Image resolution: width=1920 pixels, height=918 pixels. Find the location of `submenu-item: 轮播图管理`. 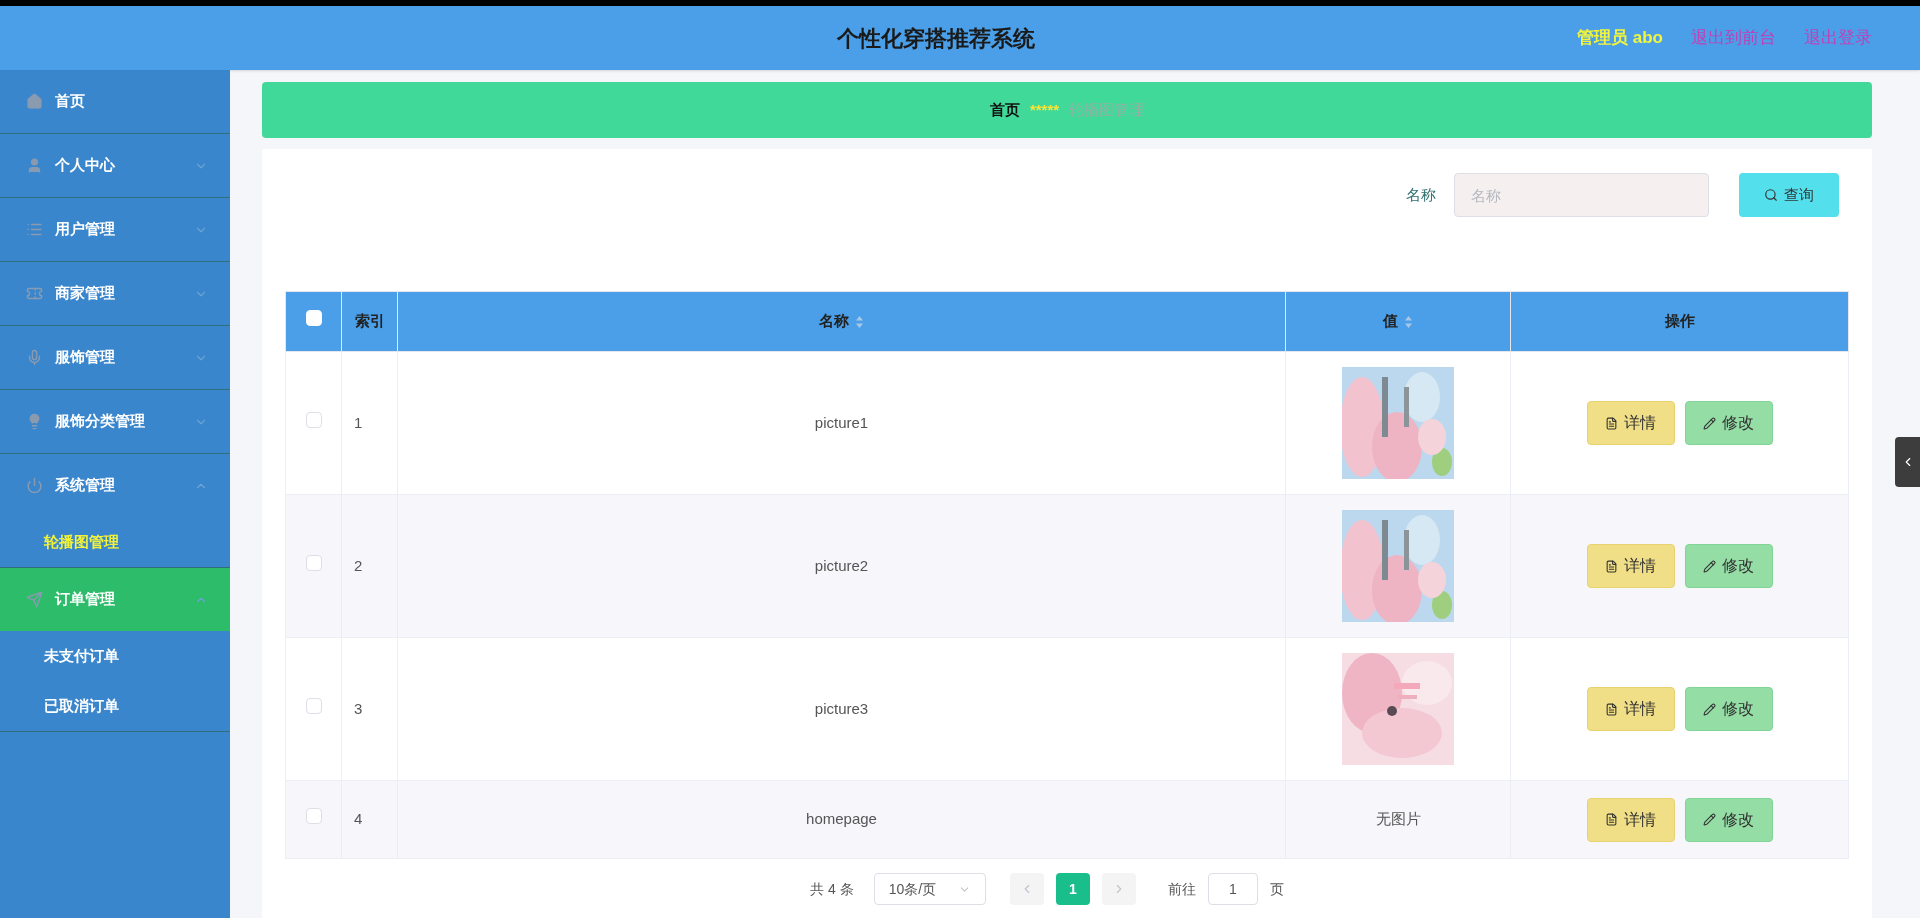

submenu-item: 轮播图管理 is located at coordinates (115, 542).